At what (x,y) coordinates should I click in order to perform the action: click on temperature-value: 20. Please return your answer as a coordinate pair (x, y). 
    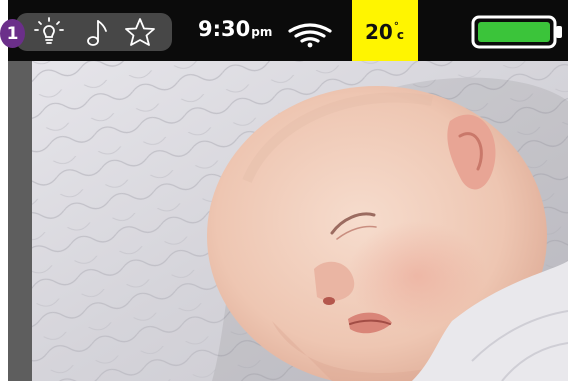
    Looking at the image, I should click on (379, 32).